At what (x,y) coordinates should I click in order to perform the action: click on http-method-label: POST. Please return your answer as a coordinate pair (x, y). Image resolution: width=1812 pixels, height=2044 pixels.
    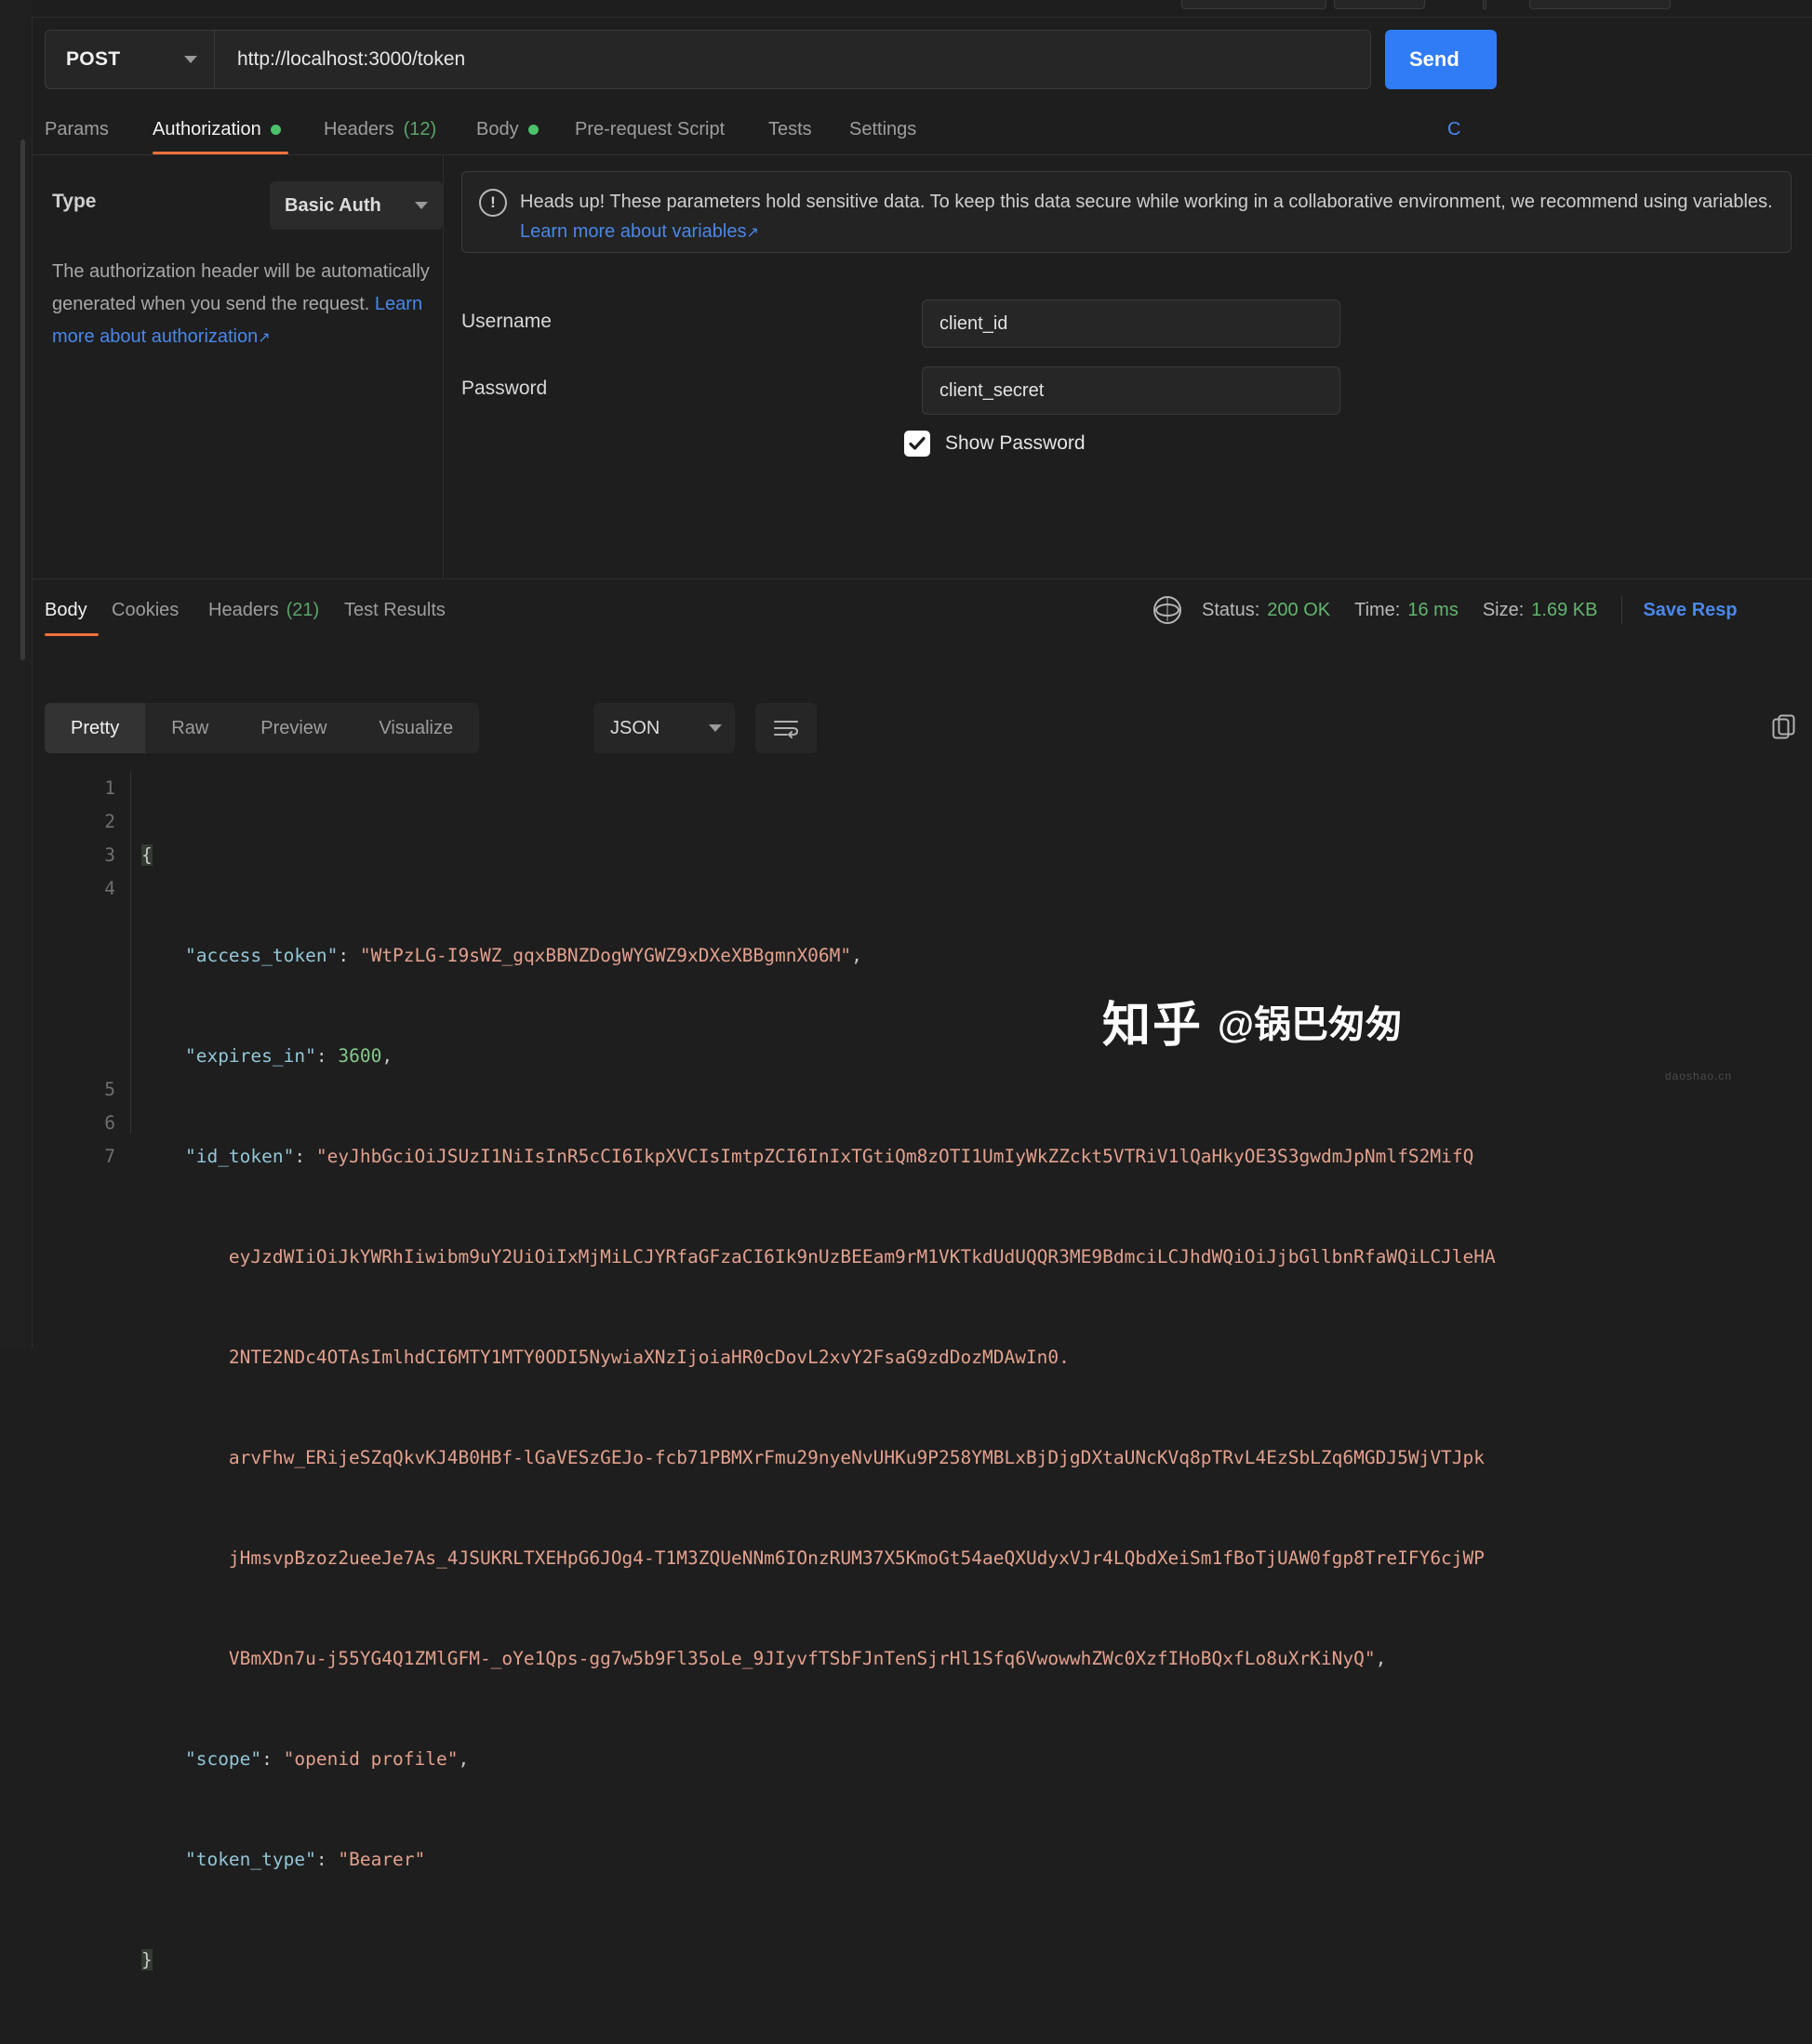
    Looking at the image, I should click on (93, 59).